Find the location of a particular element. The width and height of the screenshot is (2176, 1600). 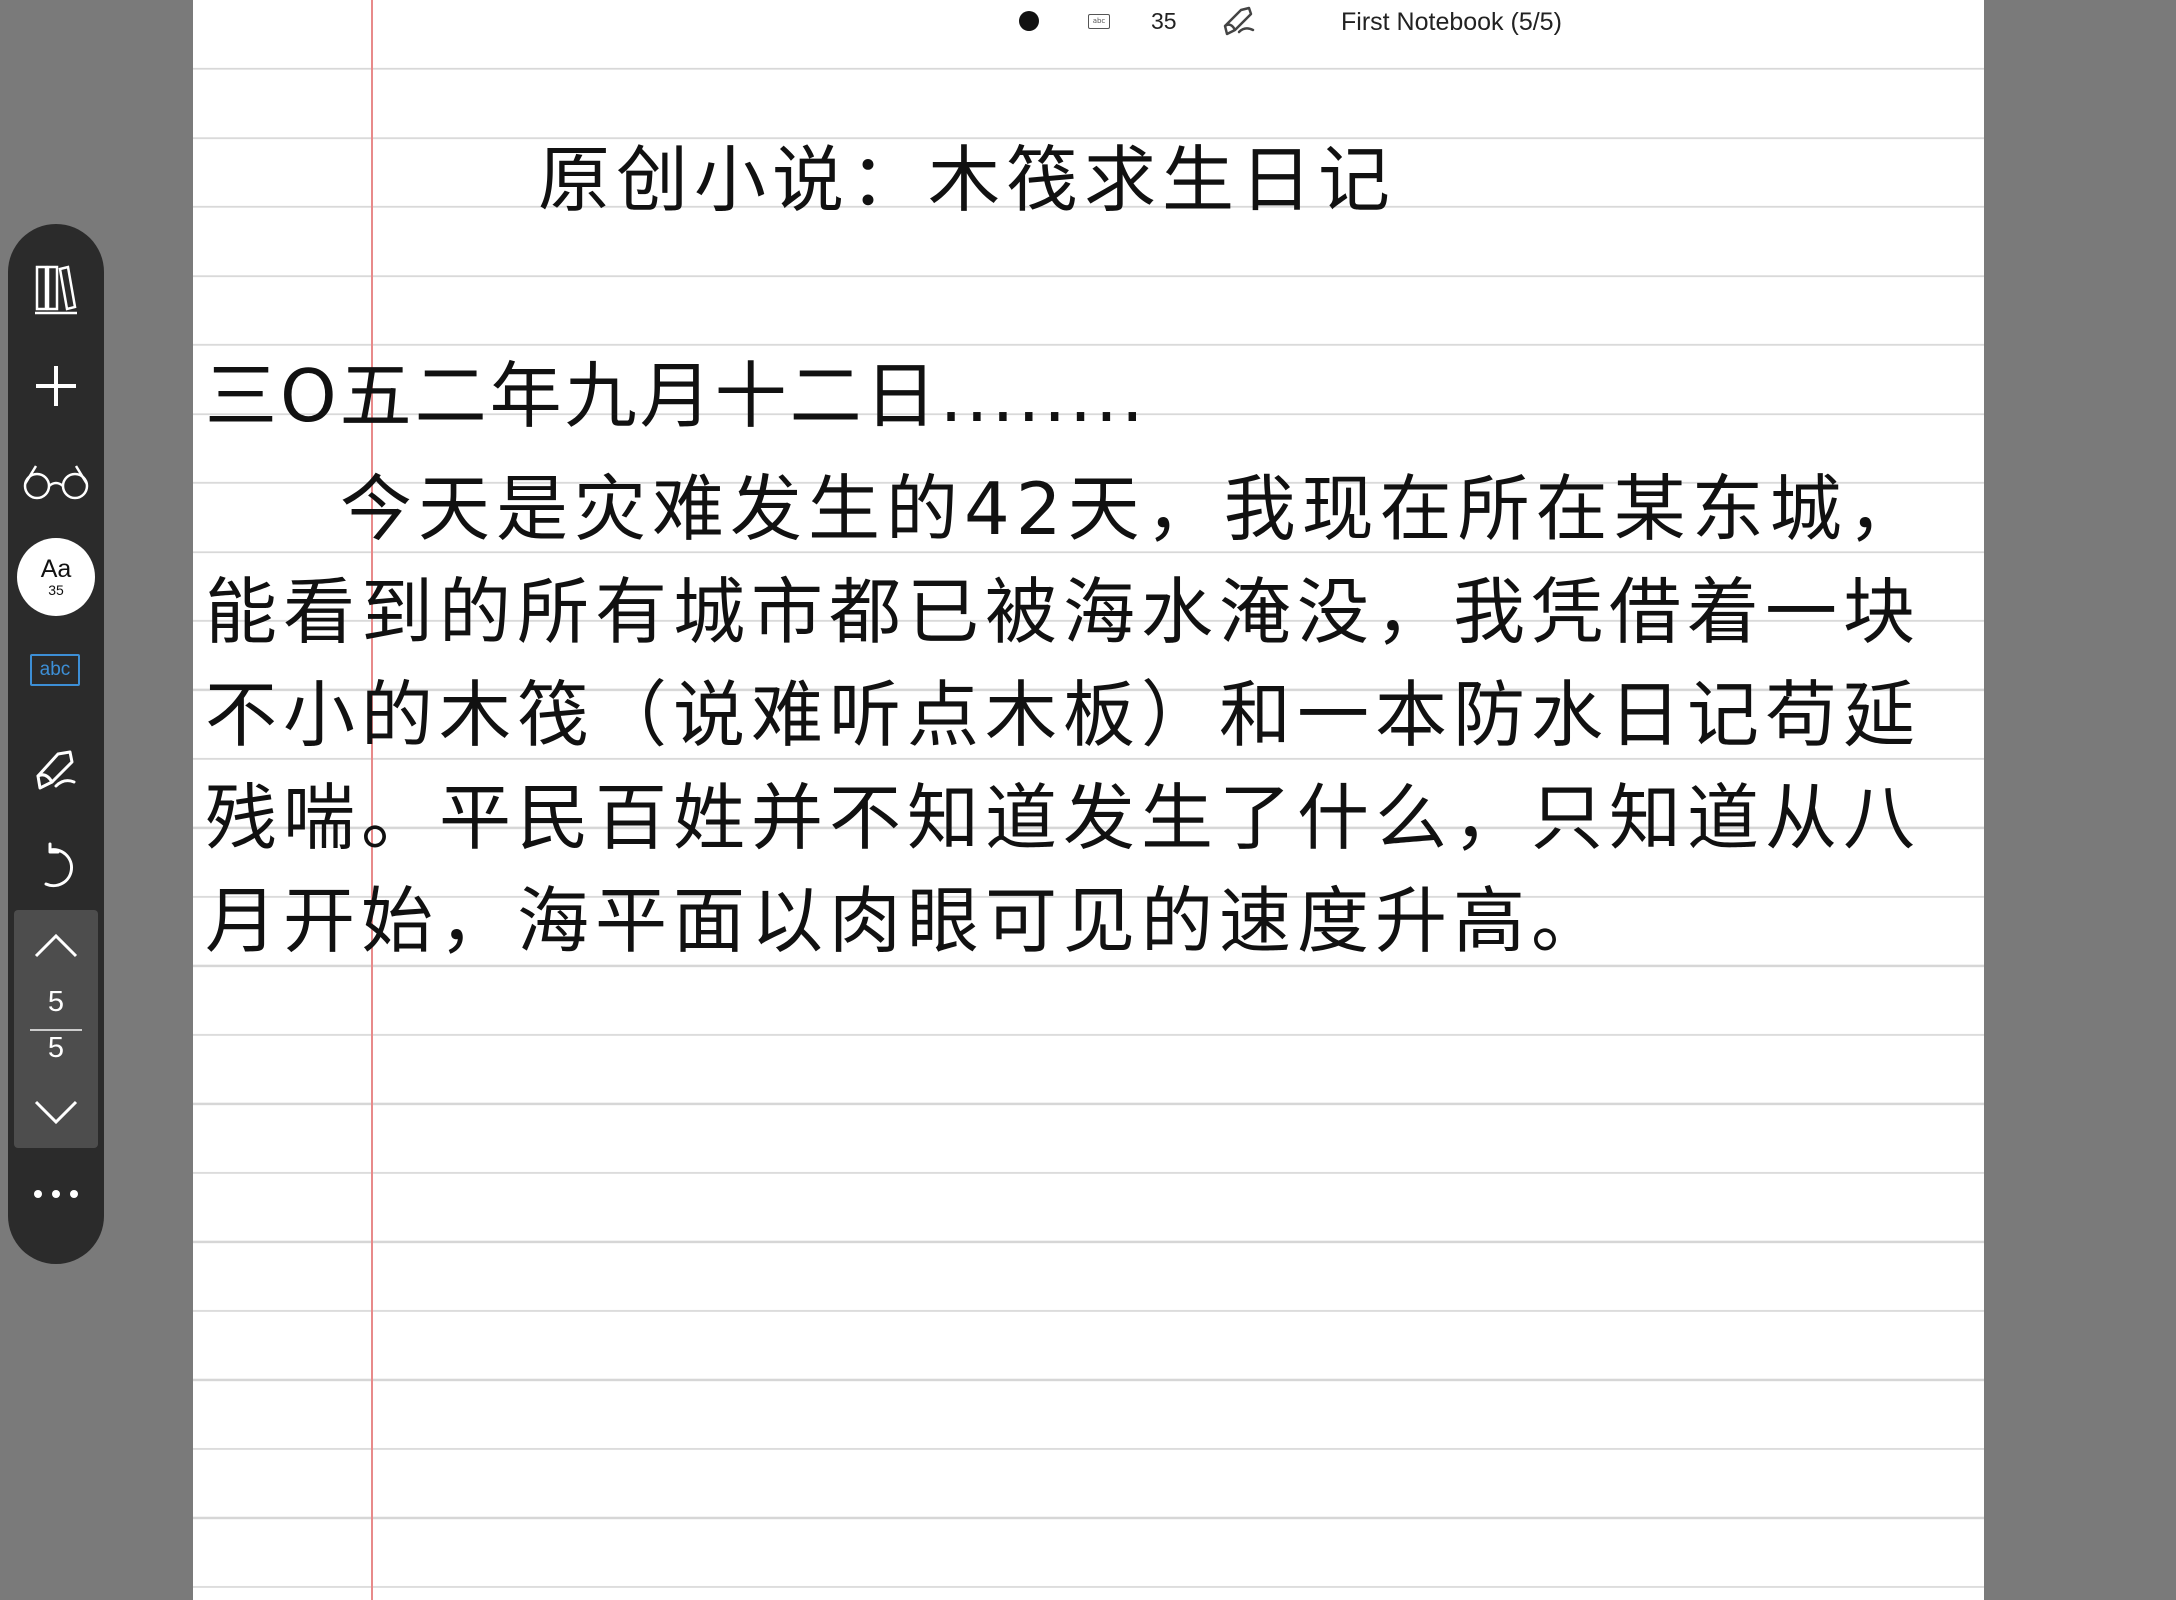

more-button is located at coordinates (56, 1194).